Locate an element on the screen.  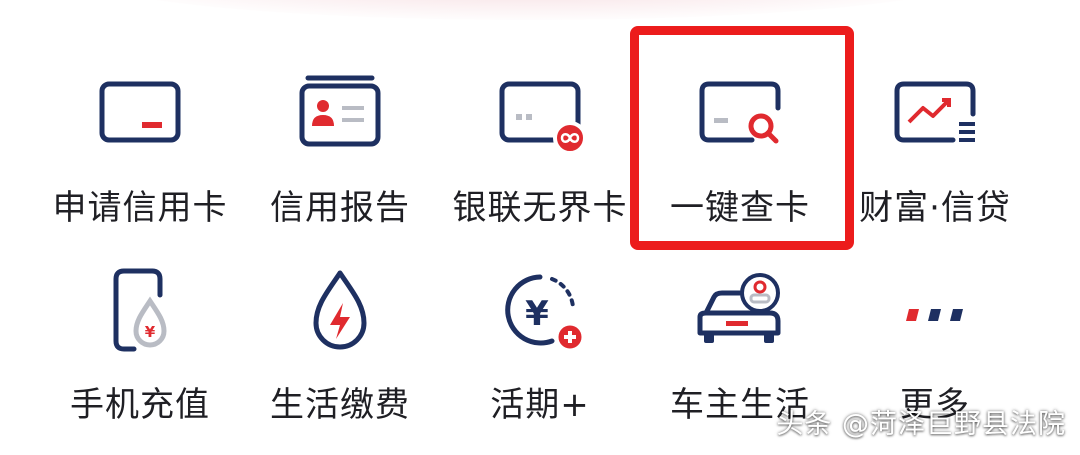
car-owner-icon is located at coordinates (740, 310).